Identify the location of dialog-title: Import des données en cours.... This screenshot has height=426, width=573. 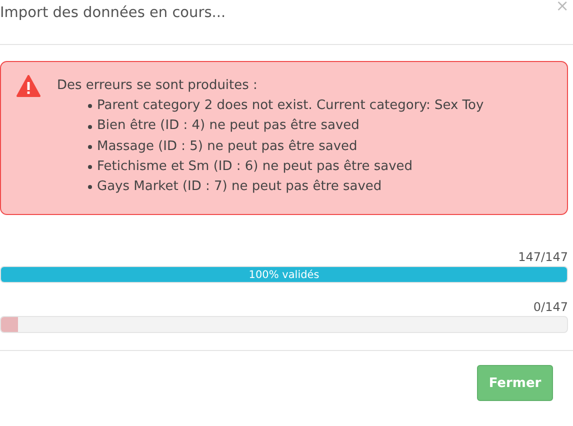
(113, 13).